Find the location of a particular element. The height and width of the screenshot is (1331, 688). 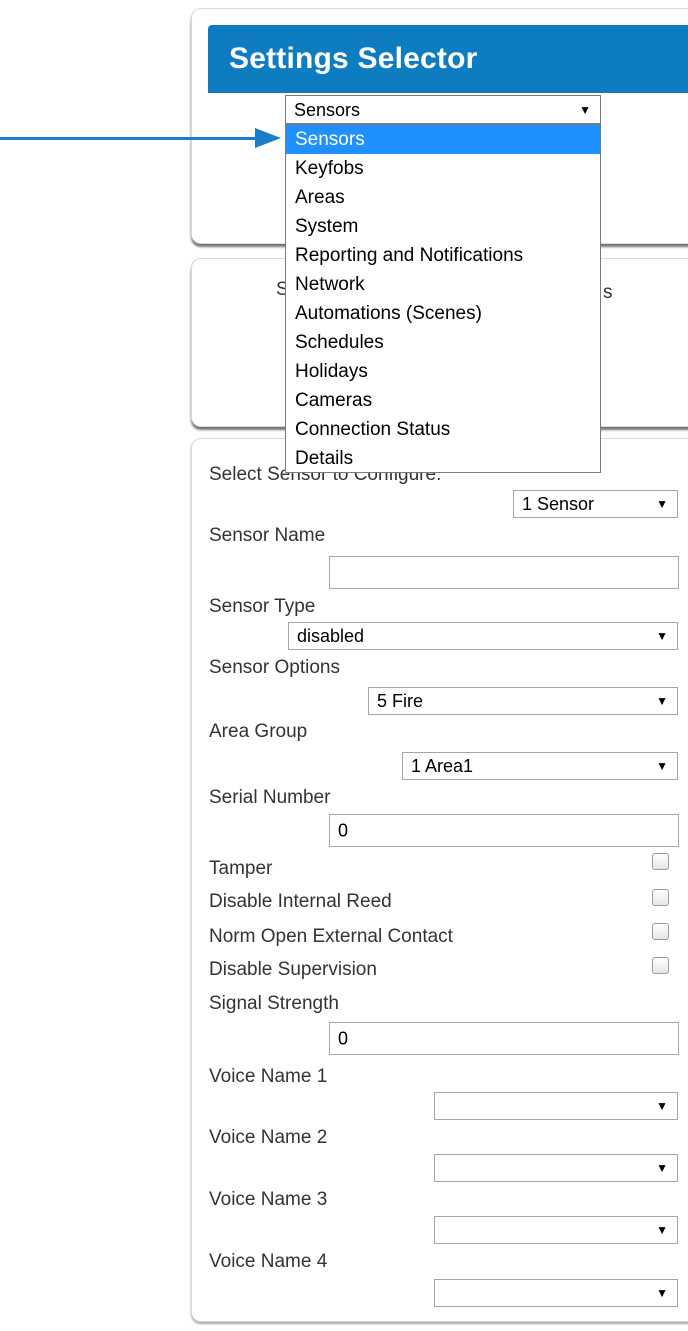

dropdown-option-system: System is located at coordinates (443, 226).